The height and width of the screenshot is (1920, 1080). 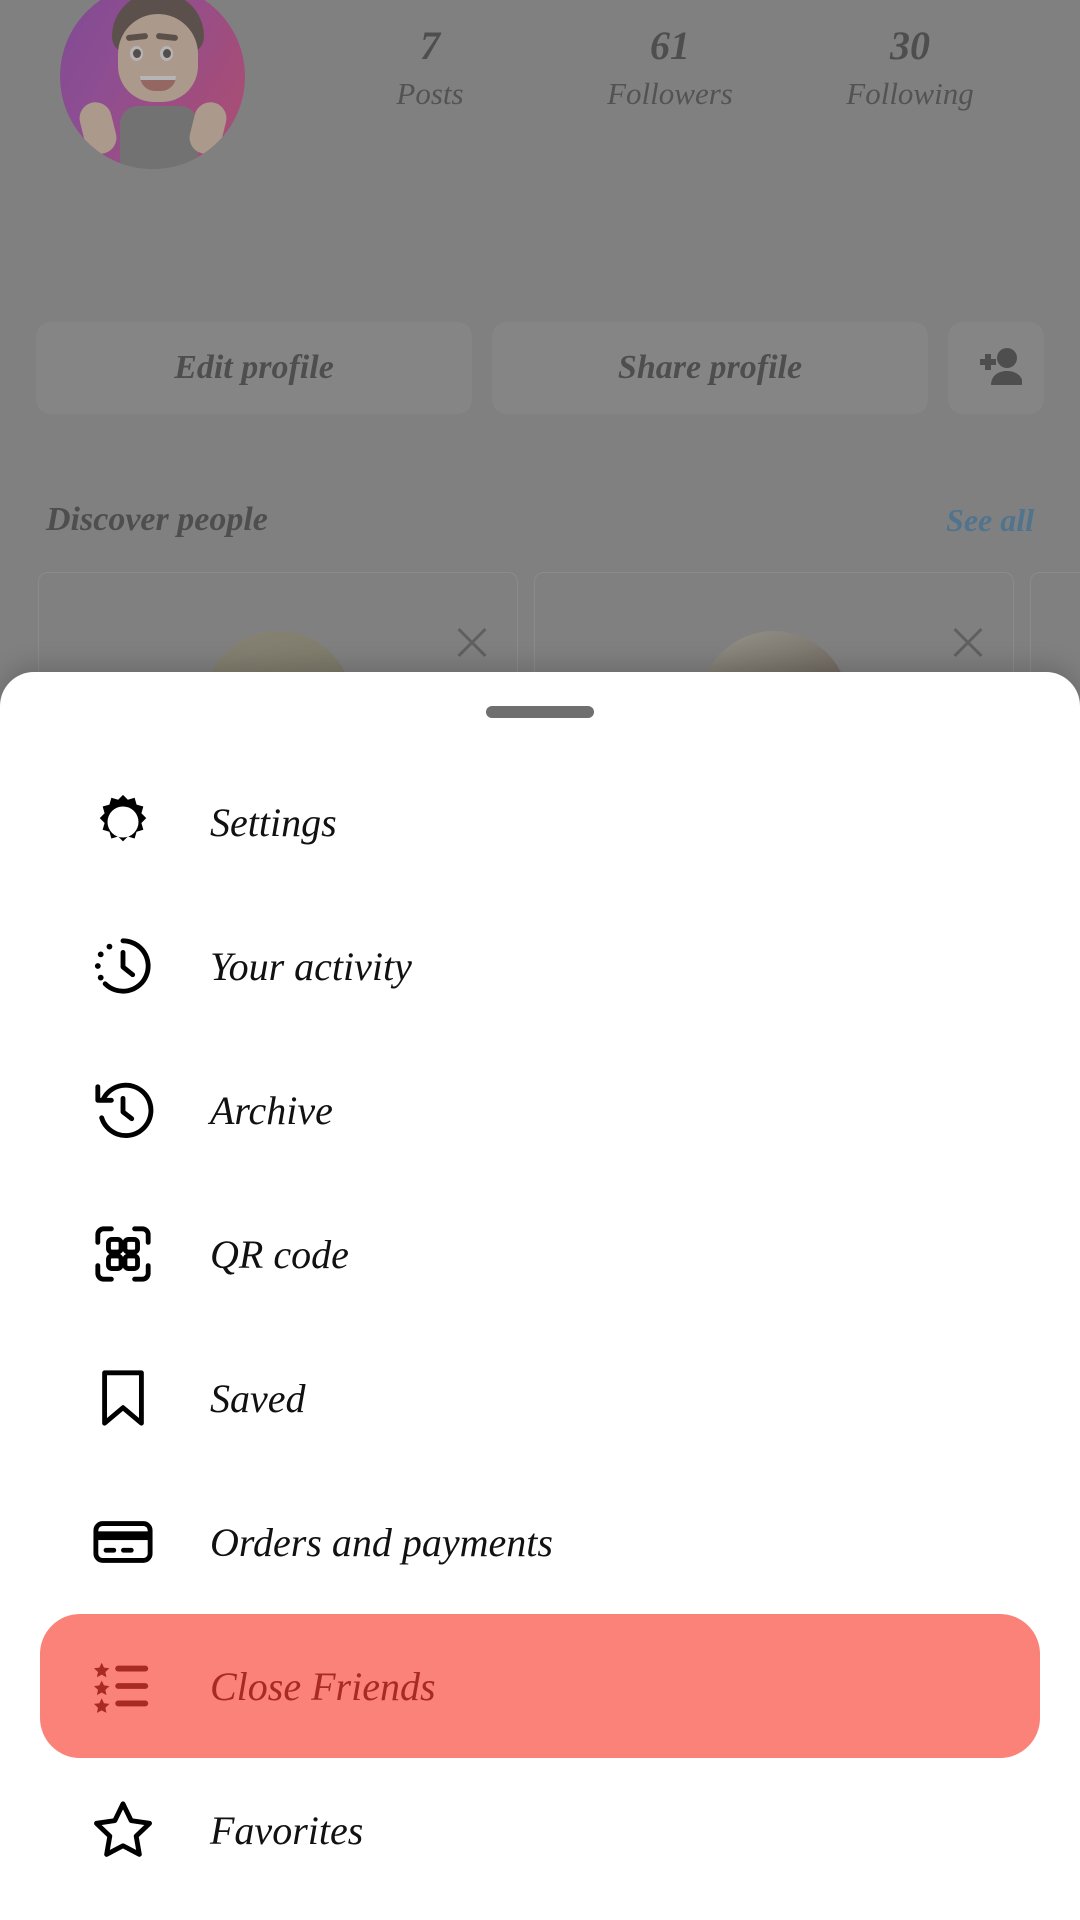 What do you see at coordinates (540, 1110) in the screenshot?
I see `menu-item-archive: Archive` at bounding box center [540, 1110].